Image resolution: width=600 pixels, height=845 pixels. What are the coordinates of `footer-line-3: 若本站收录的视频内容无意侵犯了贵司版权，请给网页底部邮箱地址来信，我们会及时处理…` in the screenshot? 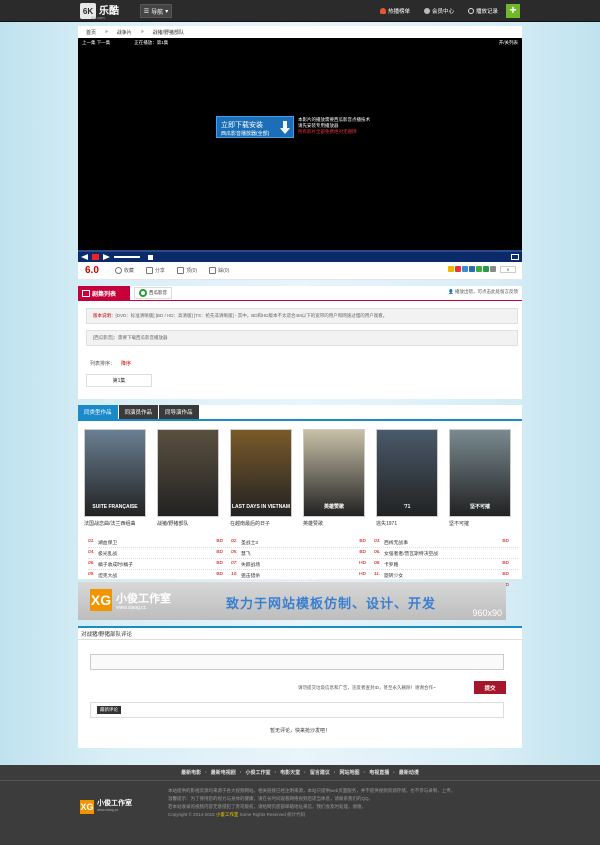 It's located at (267, 806).